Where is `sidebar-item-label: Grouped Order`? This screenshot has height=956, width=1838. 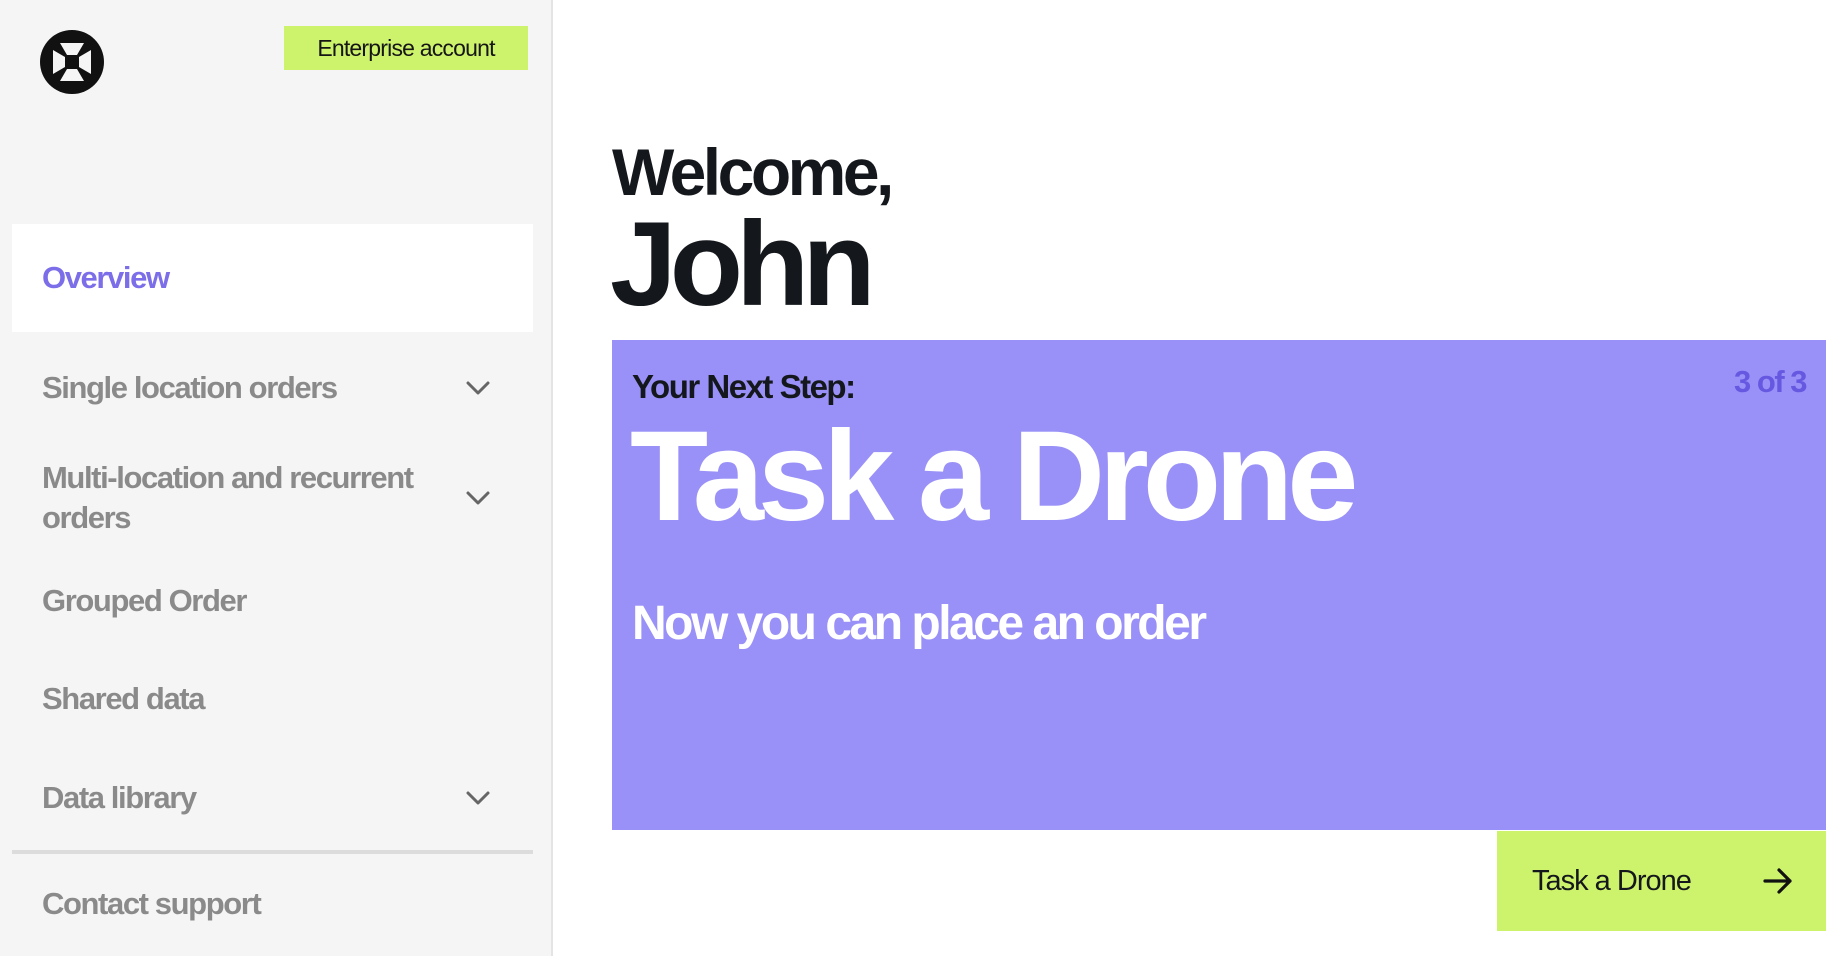 sidebar-item-label: Grouped Order is located at coordinates (144, 600).